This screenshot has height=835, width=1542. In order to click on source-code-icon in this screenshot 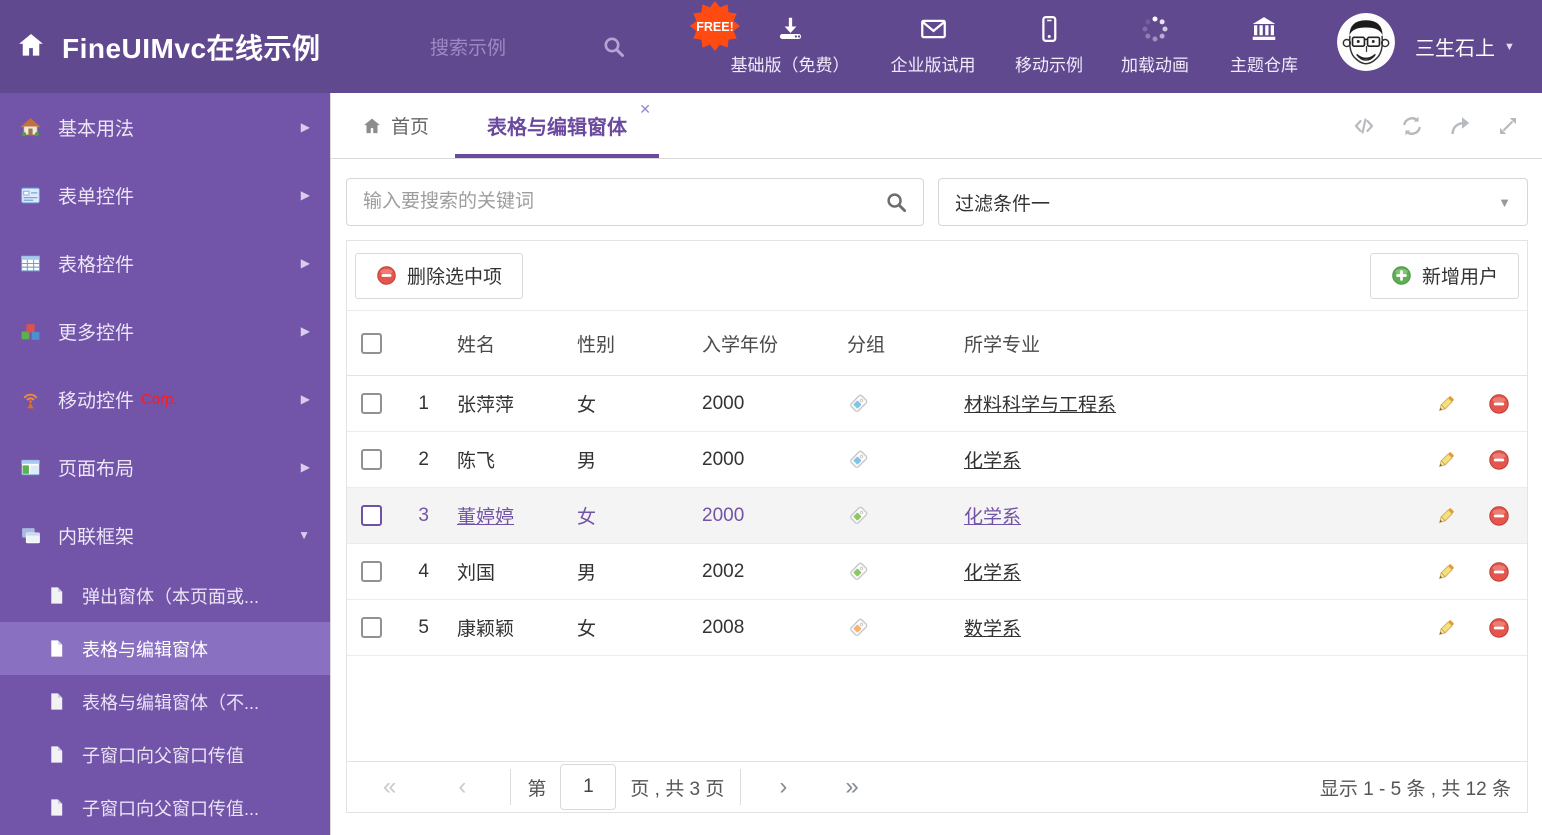, I will do `click(1364, 126)`.